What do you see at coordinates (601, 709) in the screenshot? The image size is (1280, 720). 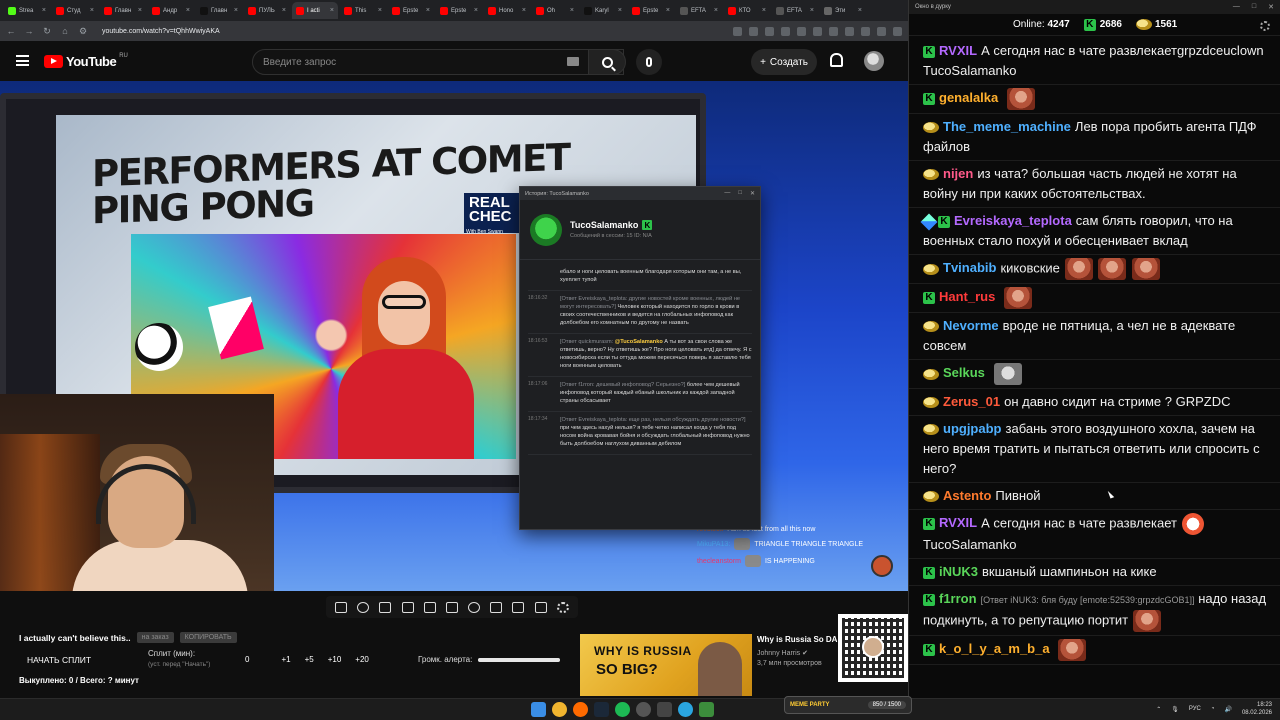 I see `steam-icon` at bounding box center [601, 709].